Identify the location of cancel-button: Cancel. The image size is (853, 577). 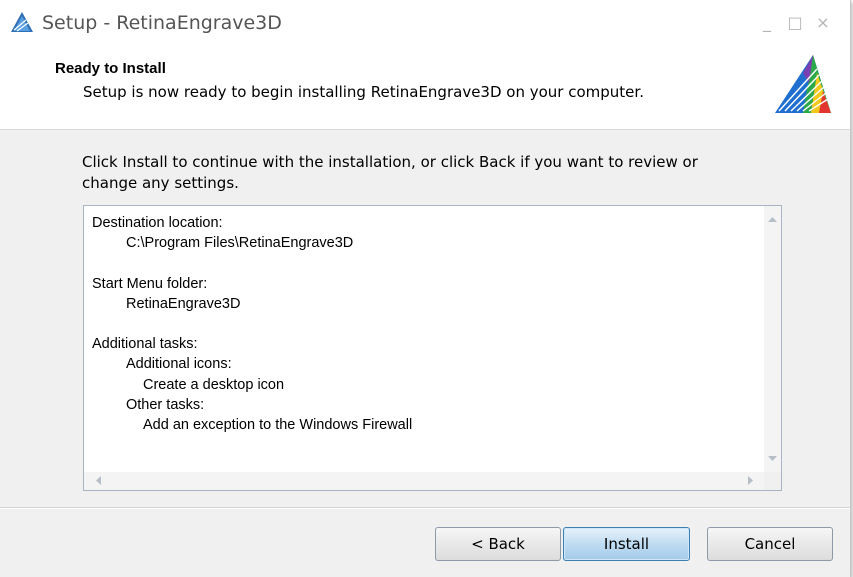
(770, 544).